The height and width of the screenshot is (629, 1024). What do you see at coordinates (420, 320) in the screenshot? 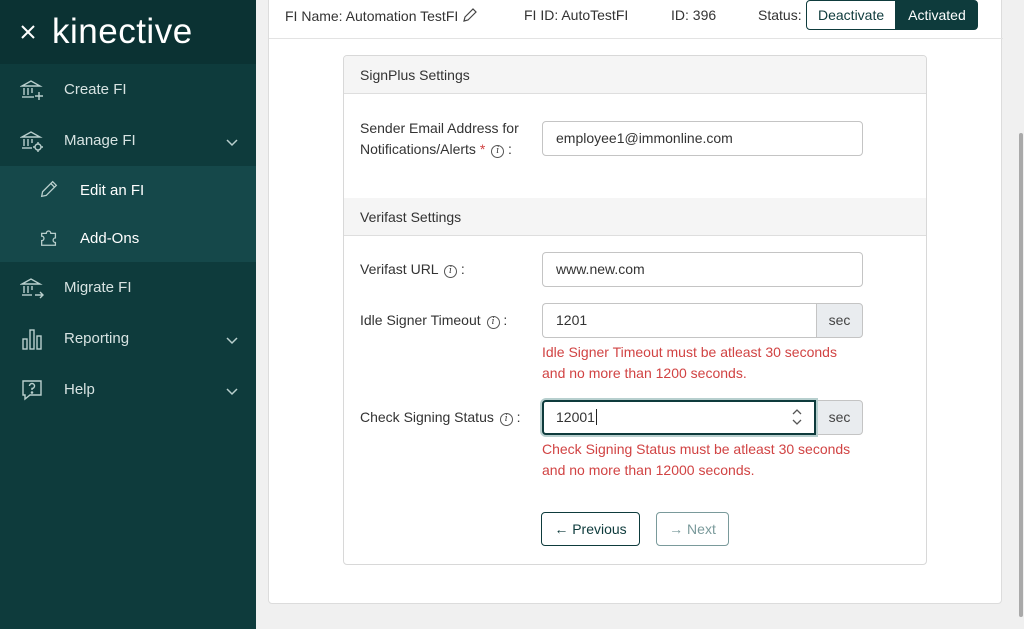
I see `idle-signer-timeout-label-text: Idle Signer Timeout` at bounding box center [420, 320].